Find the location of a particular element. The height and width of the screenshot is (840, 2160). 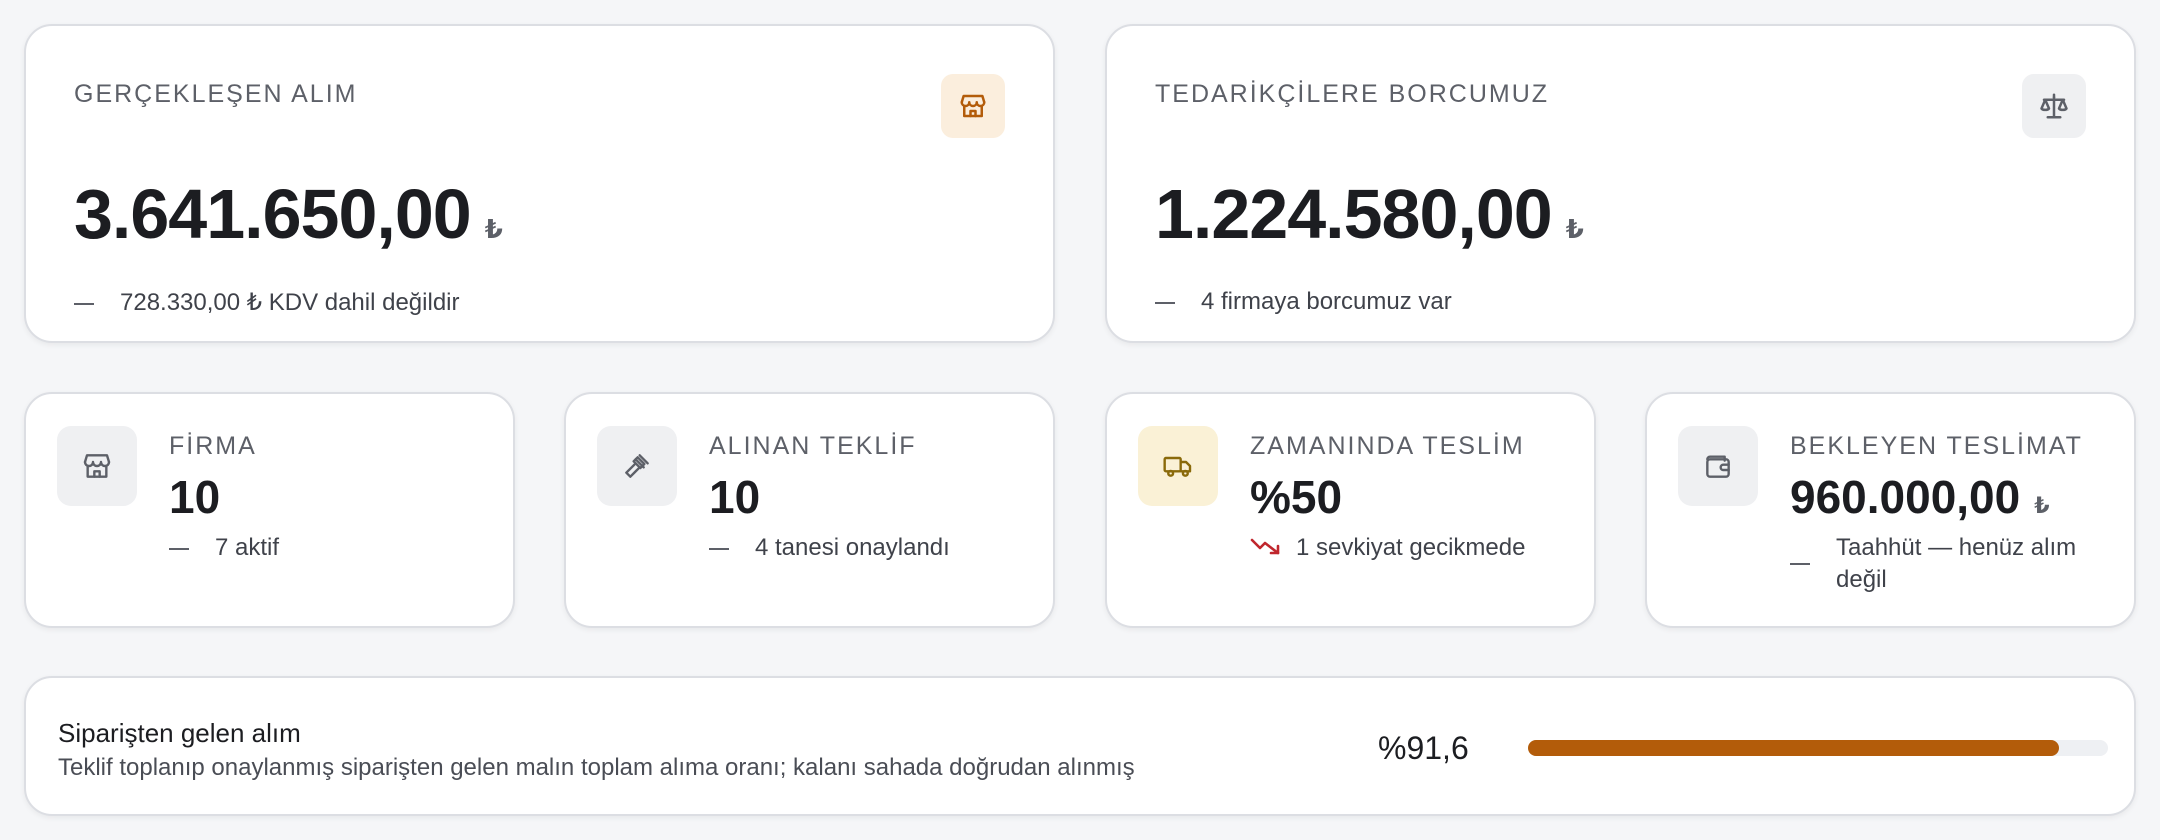

stat-card-offers: ALINAN TEKLİF 10 4 tanesi onaylandı is located at coordinates (809, 510).